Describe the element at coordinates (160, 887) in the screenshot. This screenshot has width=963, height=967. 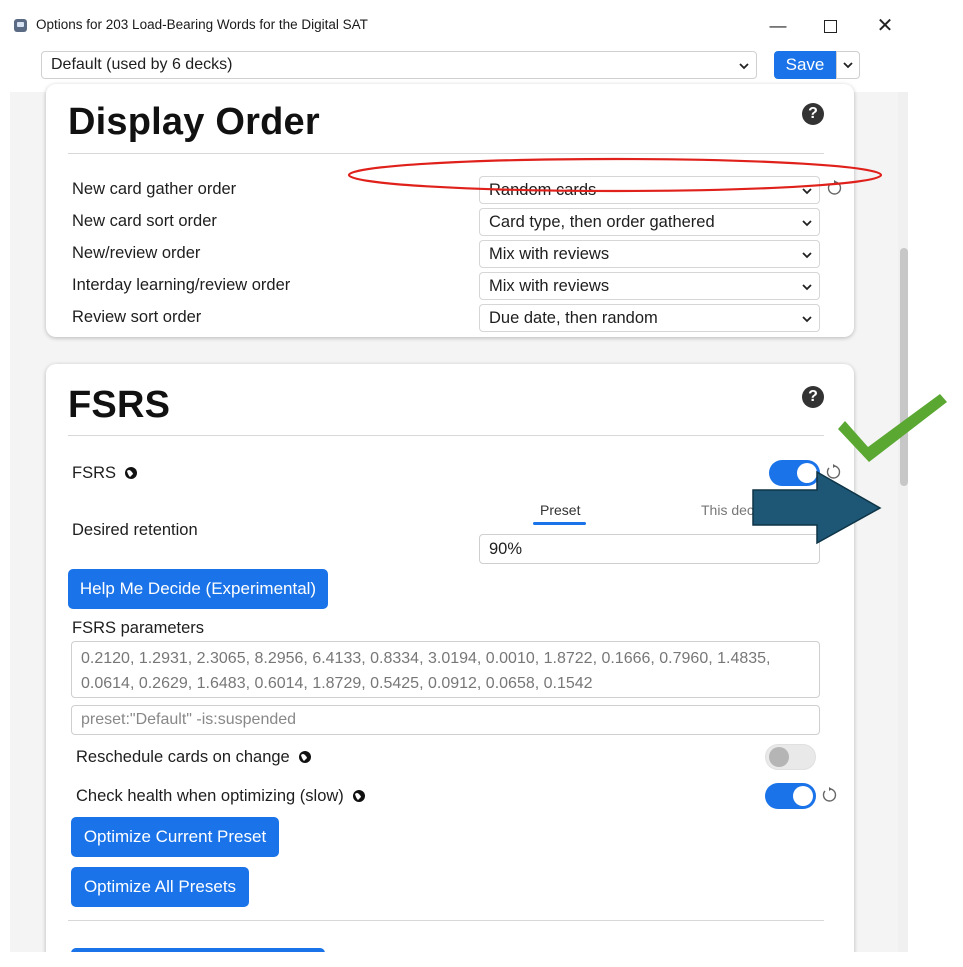
I see `optimize-all-presets-button: Optimize All Presets` at that location.